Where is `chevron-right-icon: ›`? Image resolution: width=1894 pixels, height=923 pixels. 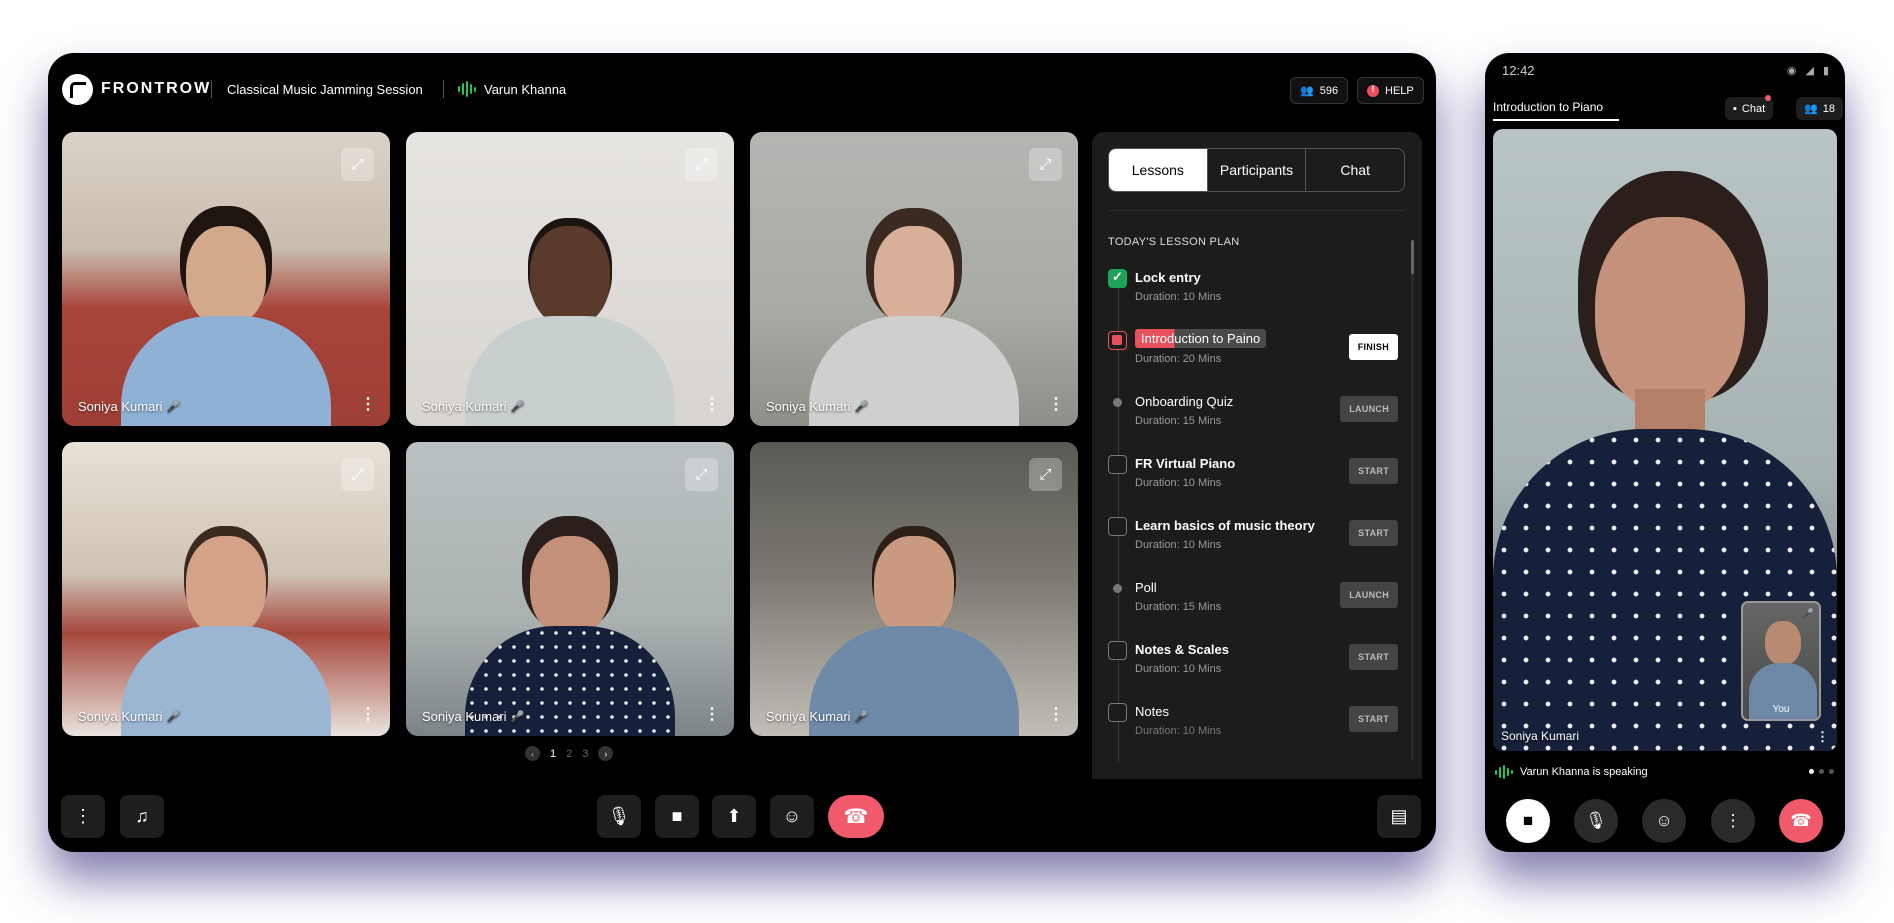
chevron-right-icon: › is located at coordinates (606, 753).